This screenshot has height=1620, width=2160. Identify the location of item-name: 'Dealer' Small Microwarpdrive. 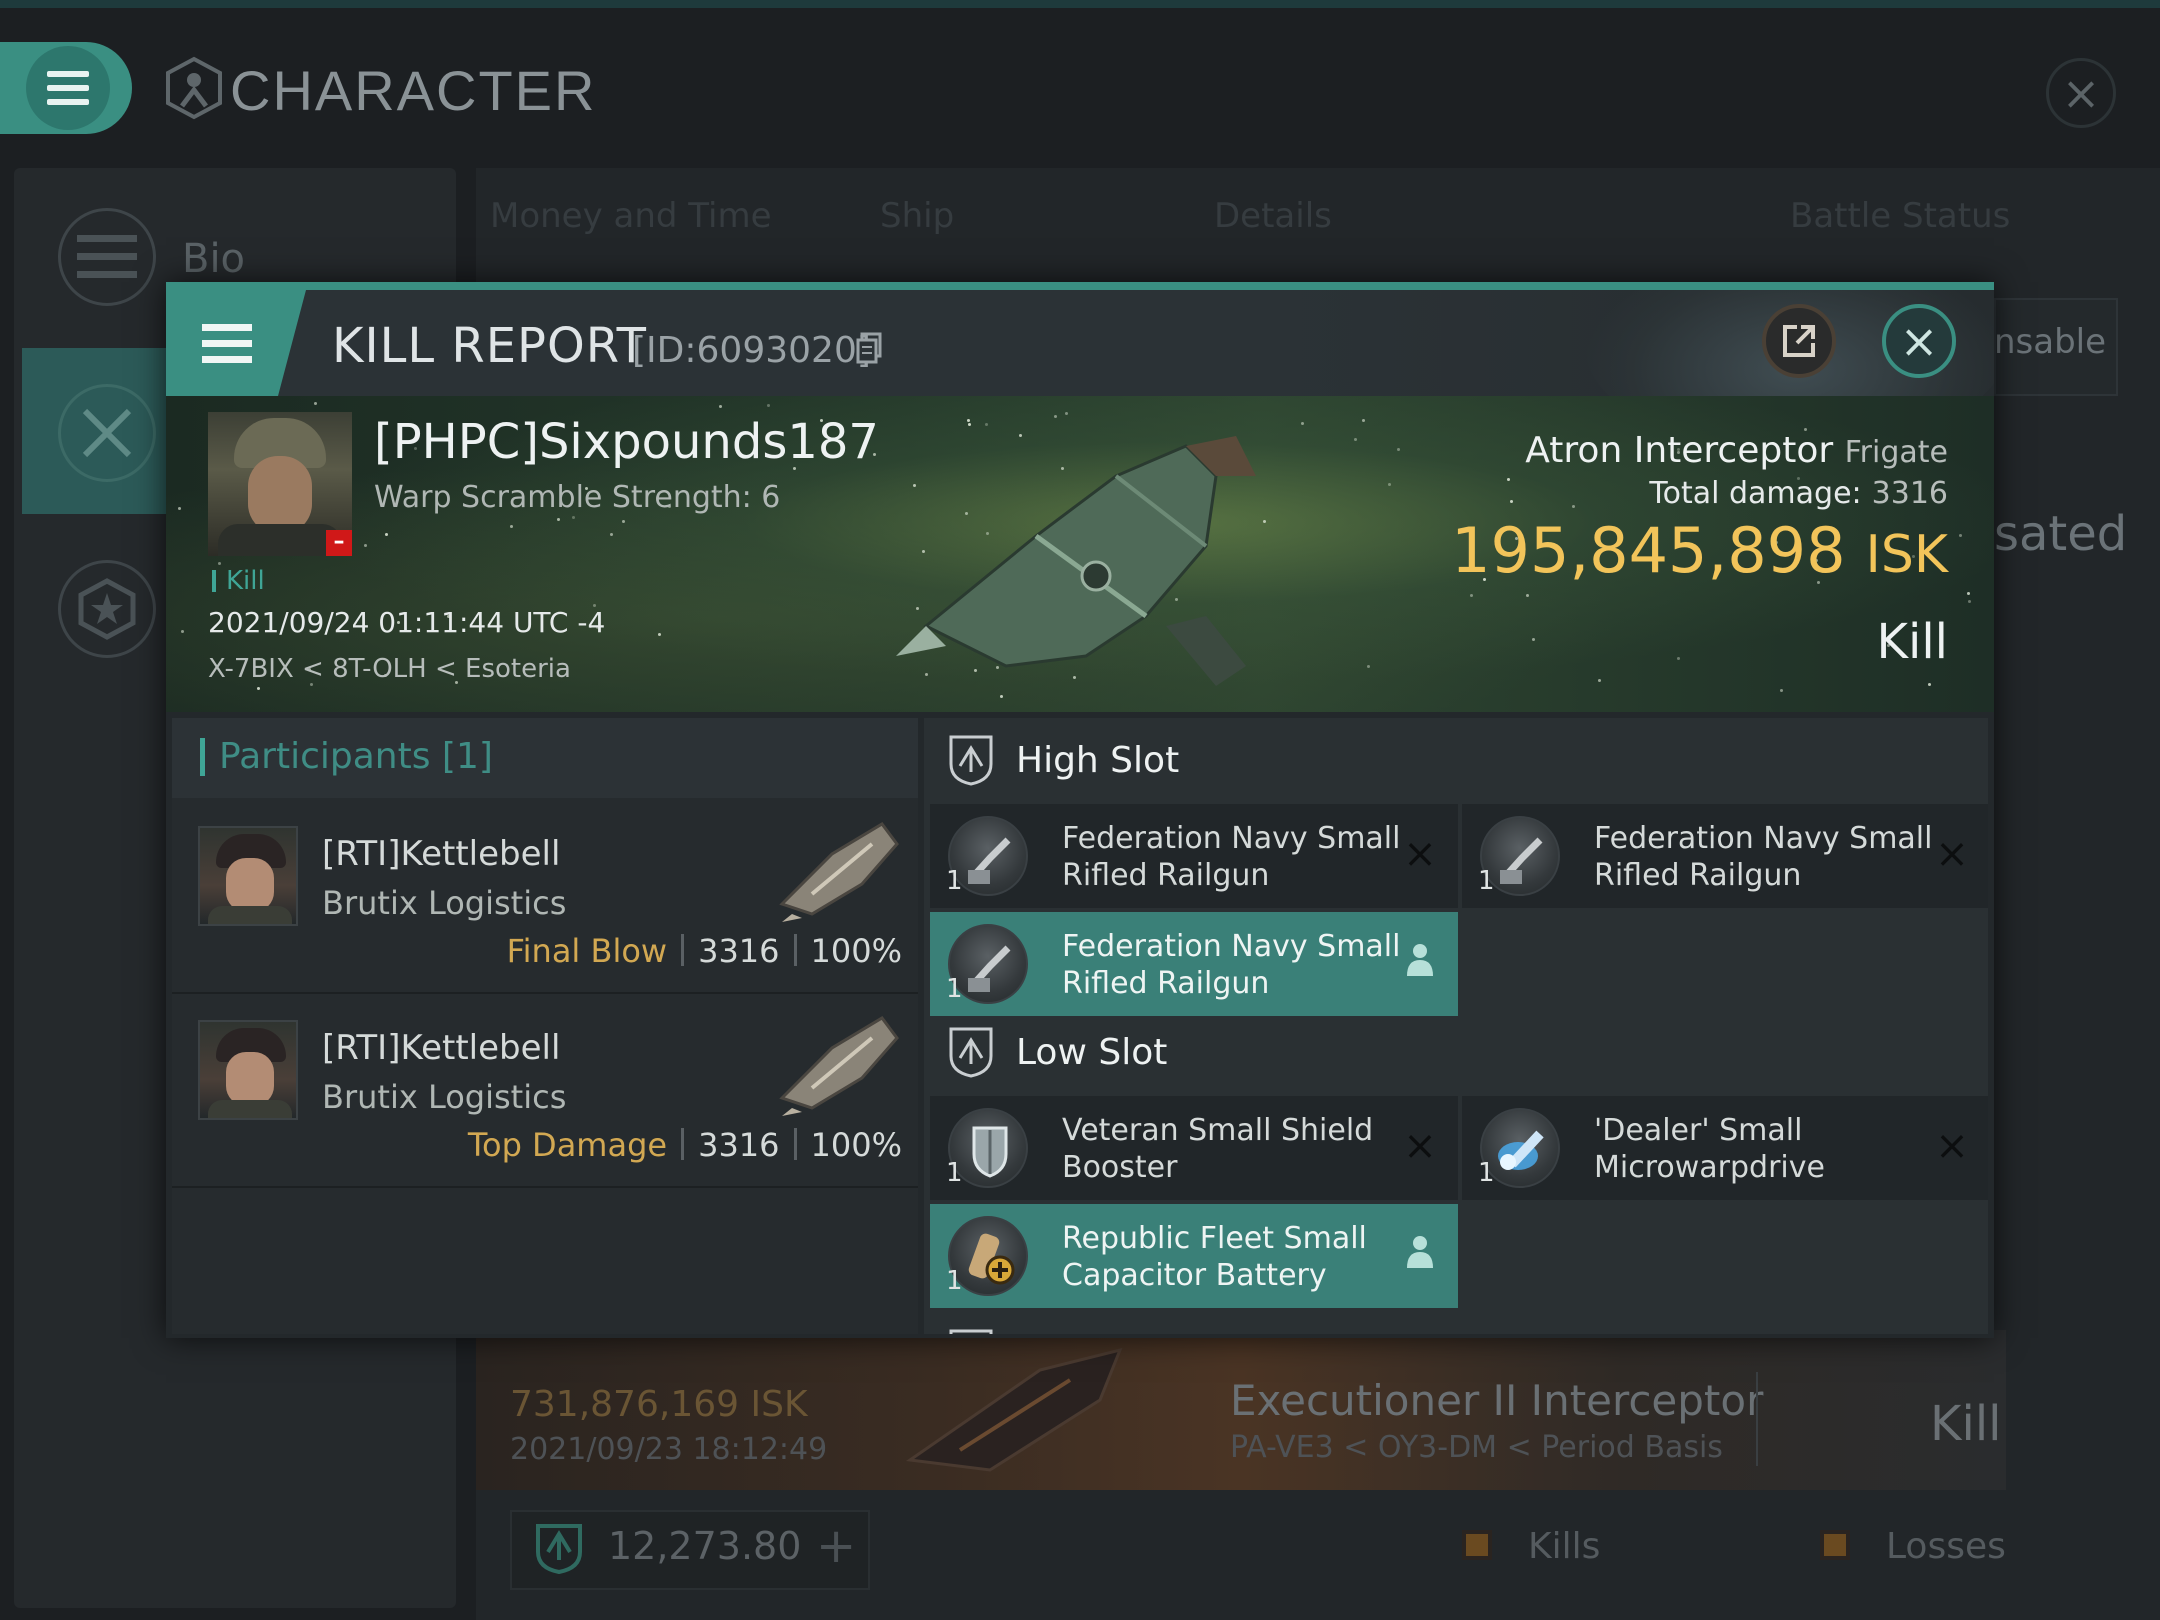
(1709, 1149).